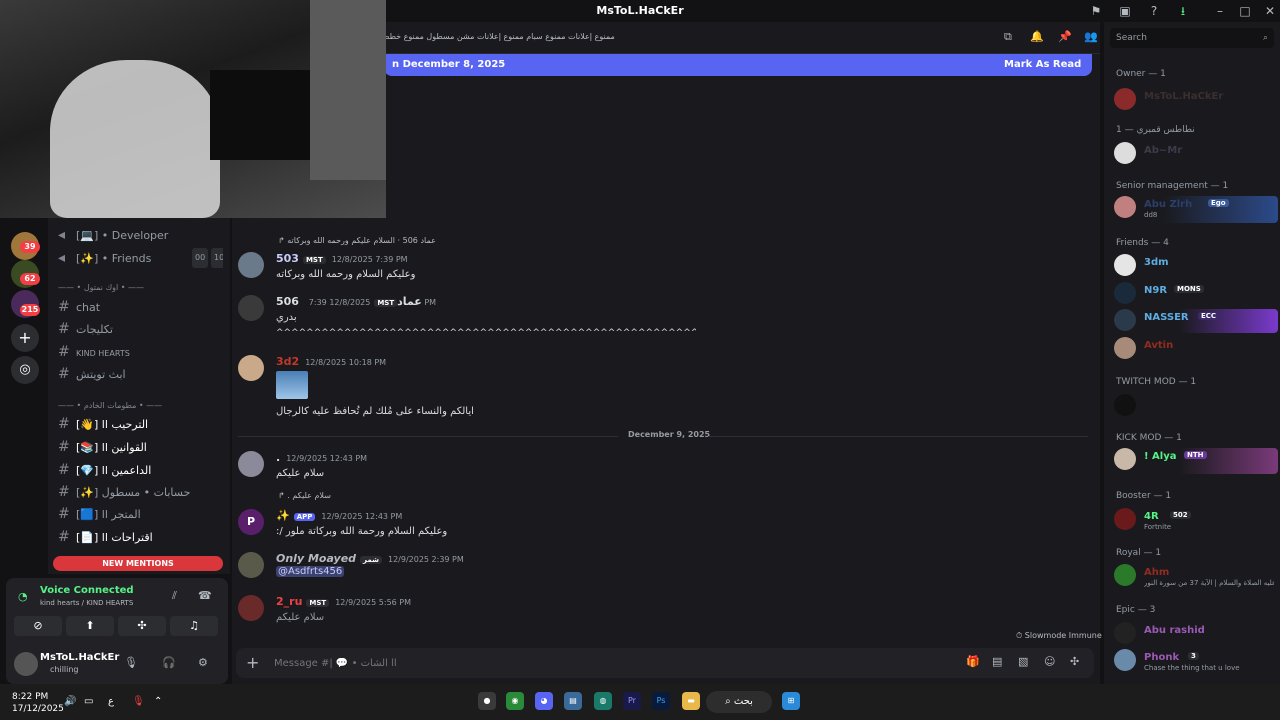 Image resolution: width=1280 pixels, height=720 pixels. What do you see at coordinates (140, 470) in the screenshot?
I see `channel-item: # [💎] ll الداعمين` at bounding box center [140, 470].